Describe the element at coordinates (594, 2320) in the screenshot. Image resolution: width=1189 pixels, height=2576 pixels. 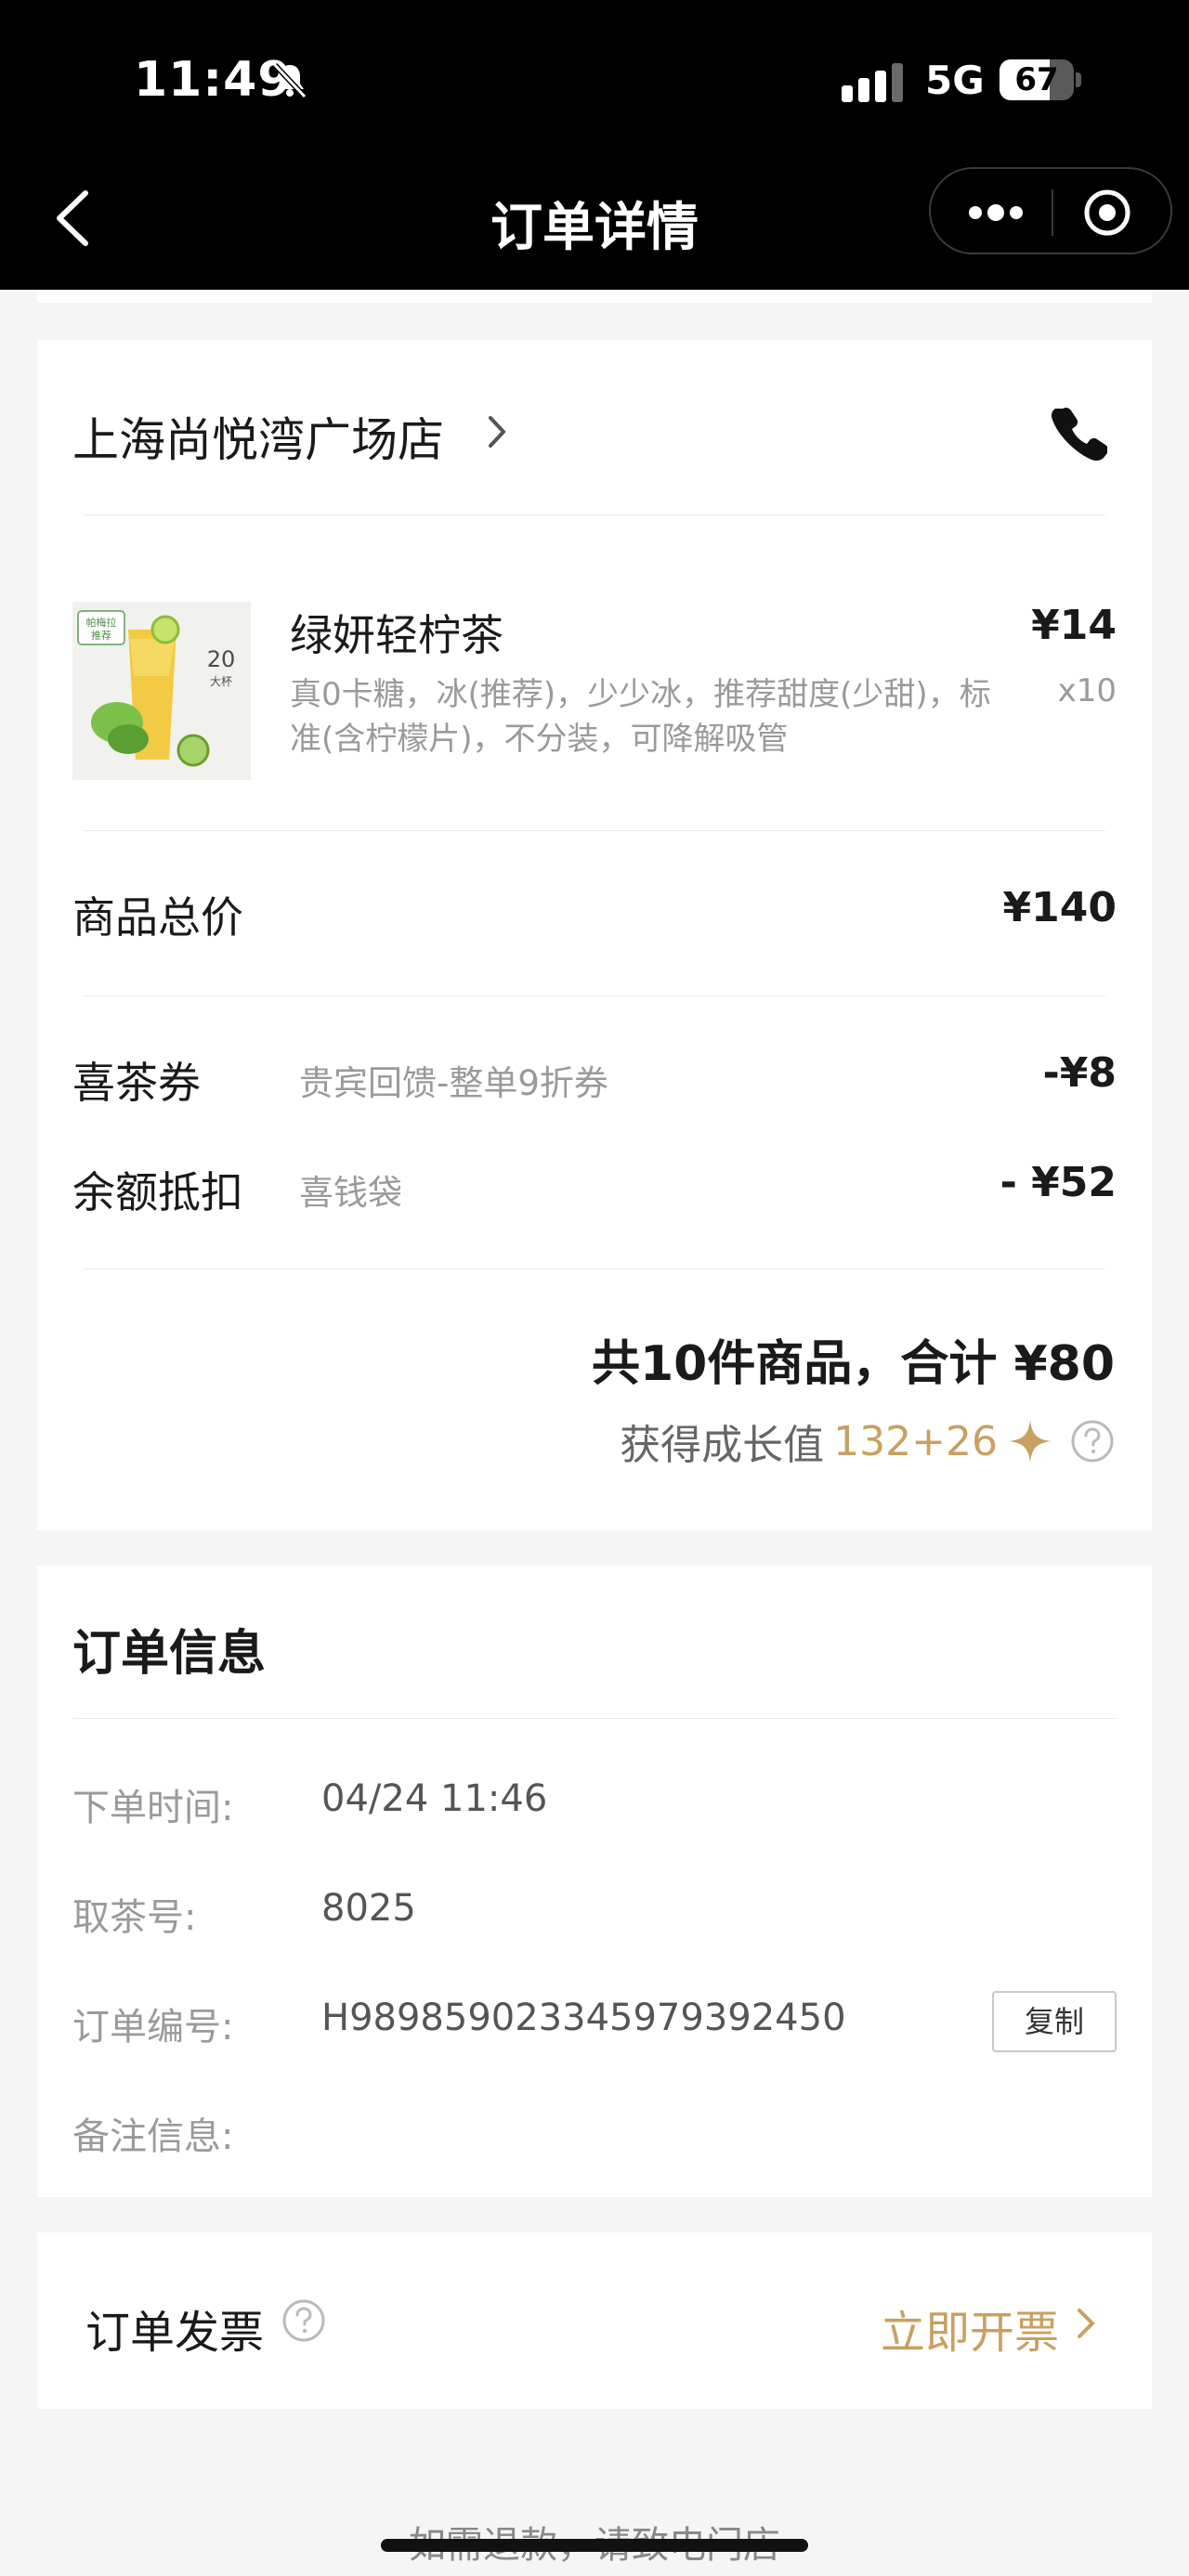
I see `invoice-card: 订单发票 立即开票` at that location.